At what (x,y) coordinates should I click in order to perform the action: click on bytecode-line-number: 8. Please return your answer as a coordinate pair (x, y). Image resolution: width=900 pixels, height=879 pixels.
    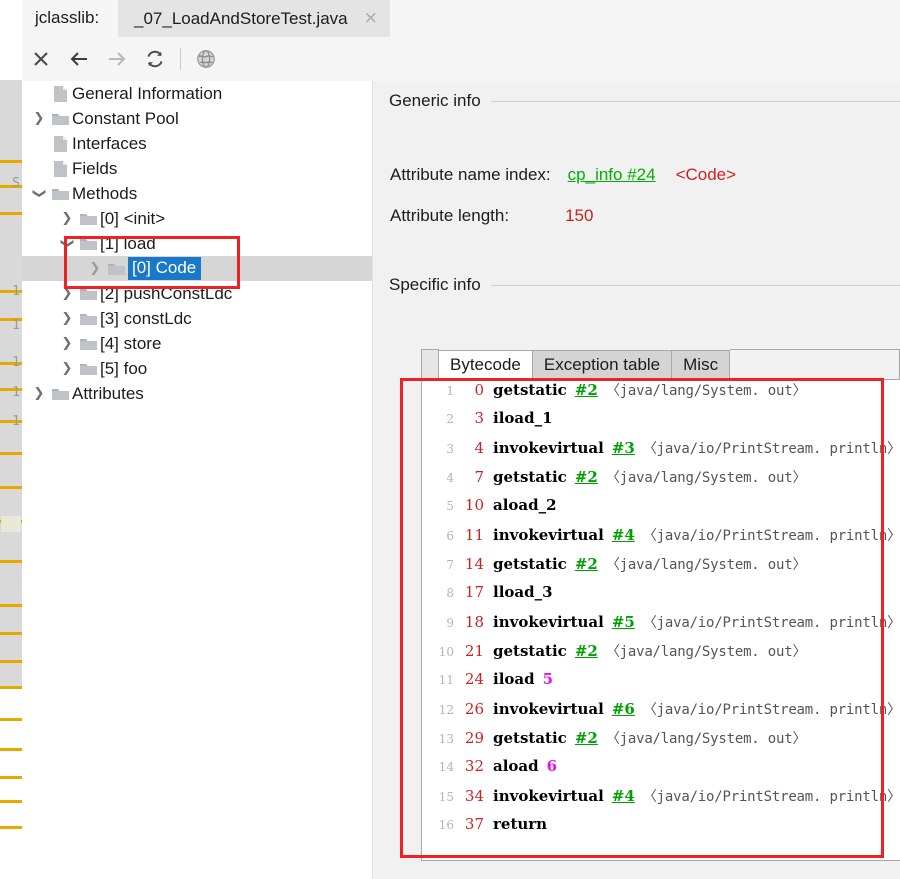
    Looking at the image, I should click on (450, 593).